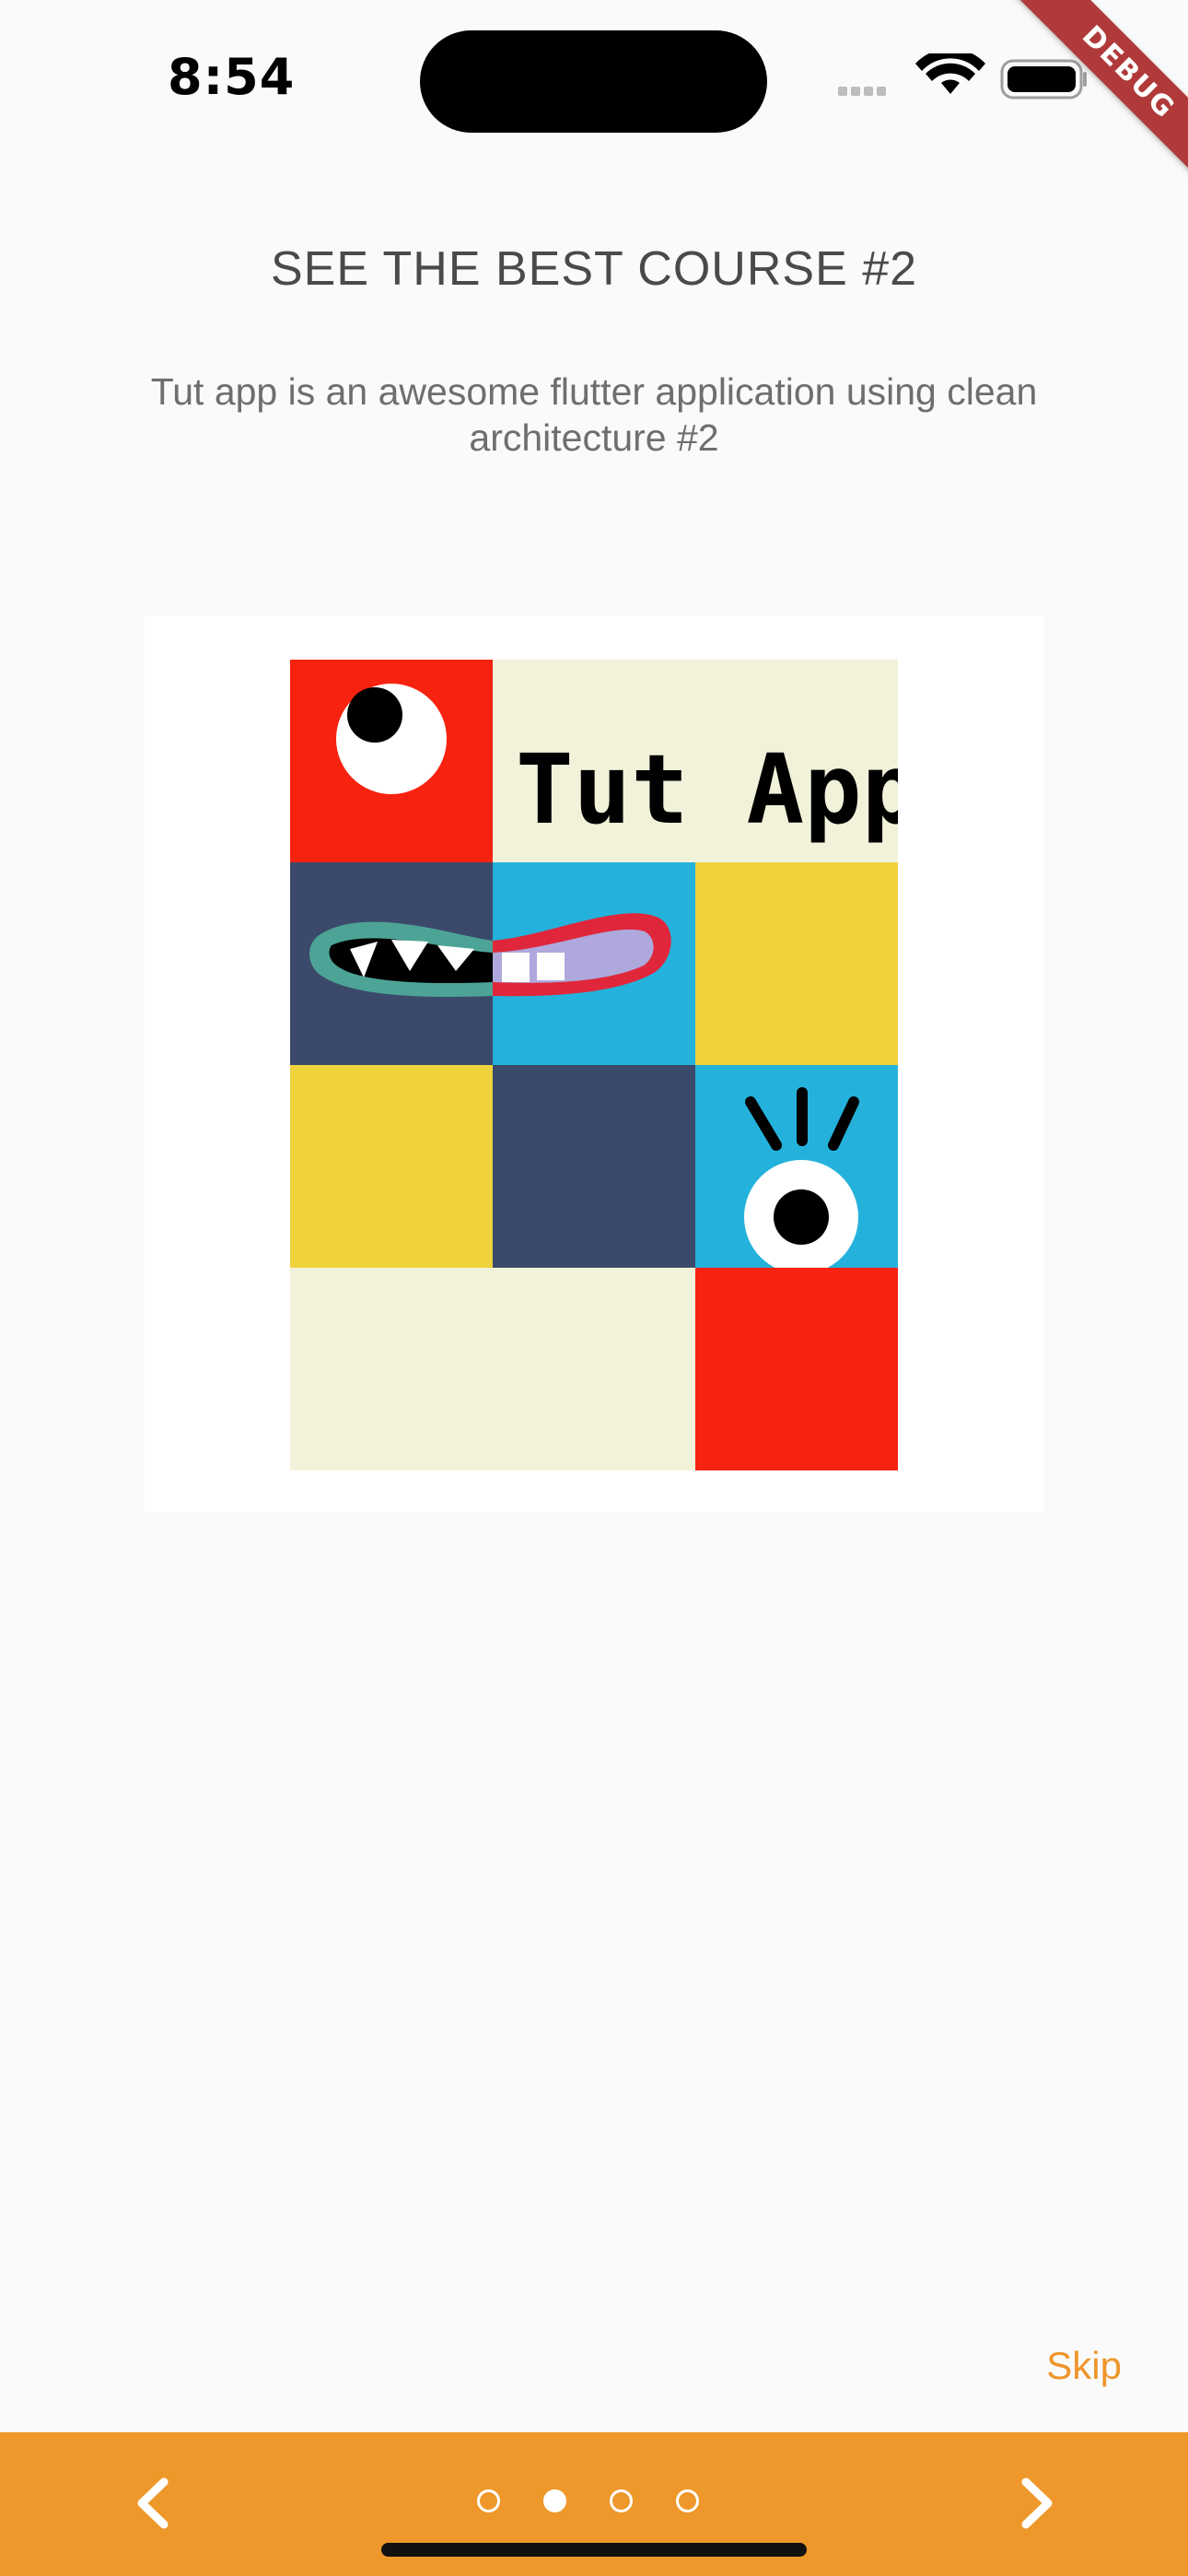 This screenshot has height=2576, width=1188. Describe the element at coordinates (593, 81) in the screenshot. I see `dynamic-island` at that location.